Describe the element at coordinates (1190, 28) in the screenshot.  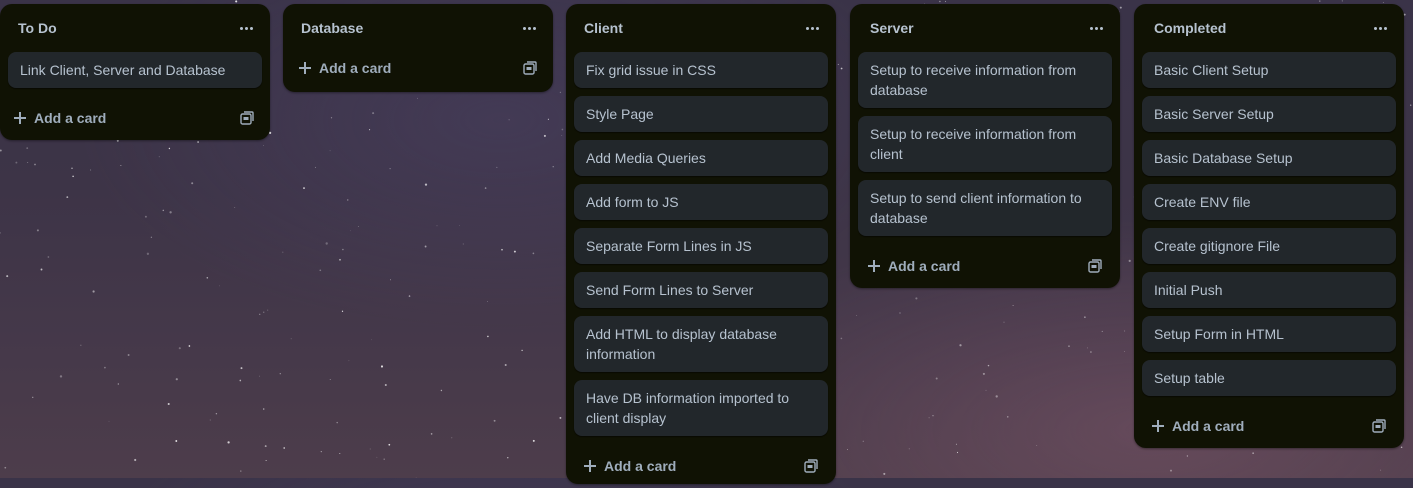
I see `list-title: Completed` at that location.